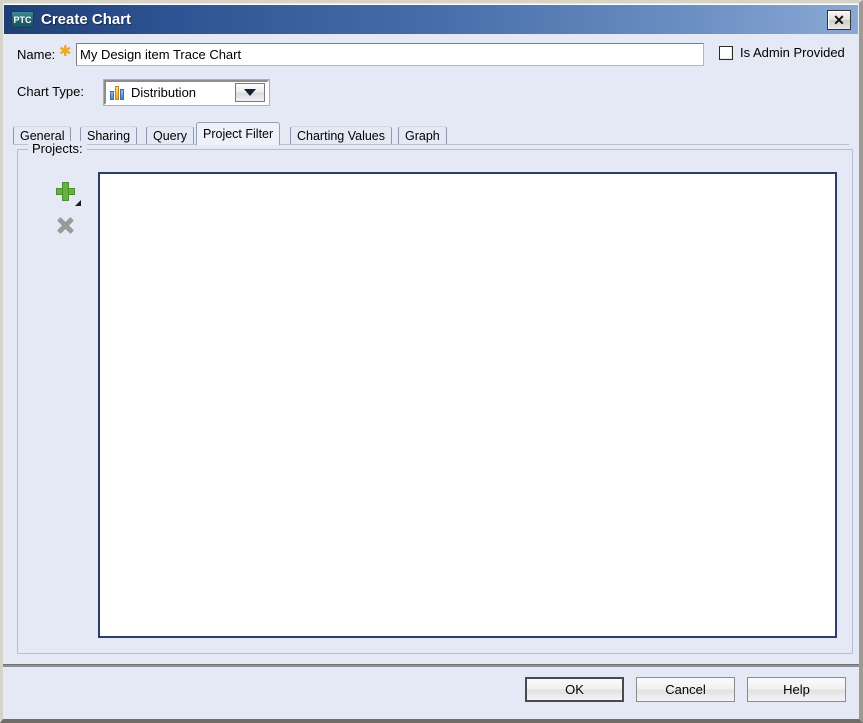 This screenshot has height=723, width=863. I want to click on projects-toolbar, so click(69, 208).